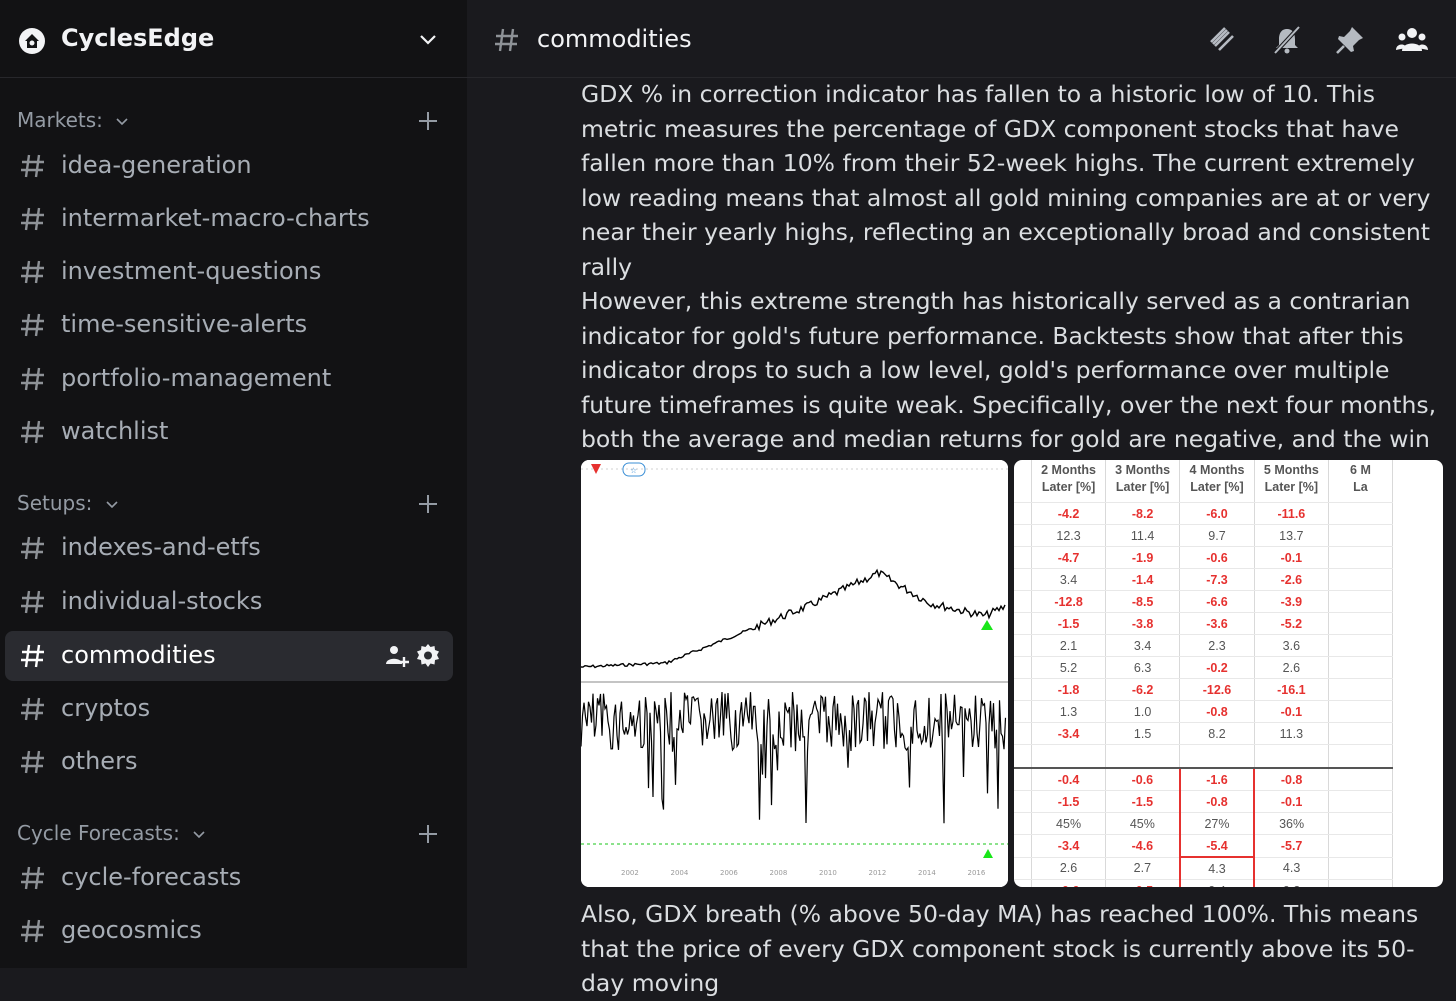 The height and width of the screenshot is (1001, 1456). I want to click on table-cell: -12.6, so click(1217, 689).